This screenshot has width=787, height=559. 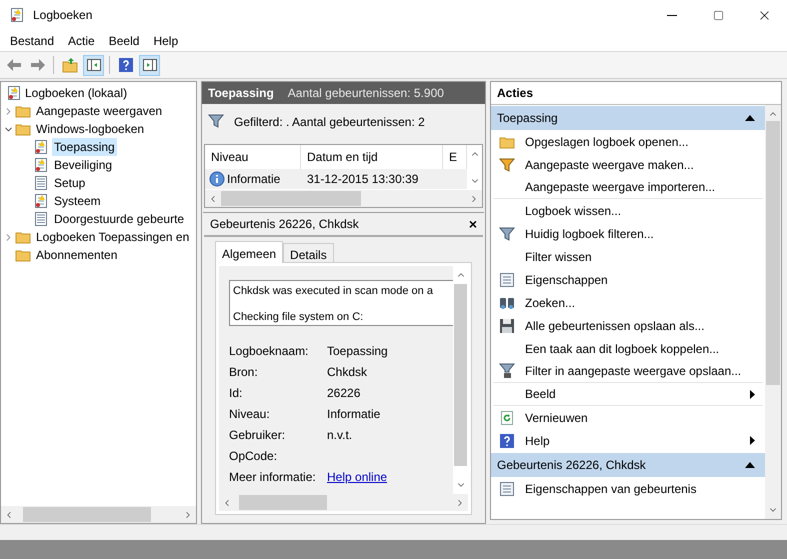 What do you see at coordinates (217, 179) in the screenshot?
I see `info-icon` at bounding box center [217, 179].